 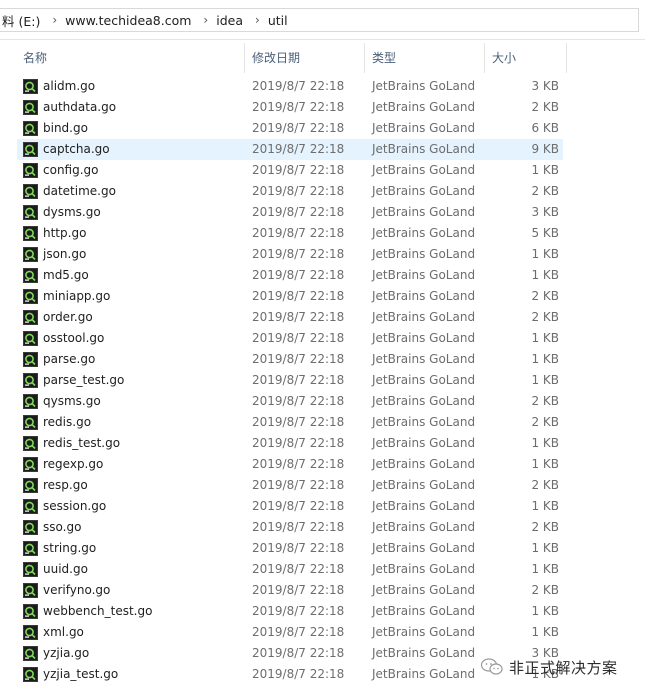 I want to click on file-name: http.go, so click(x=65, y=233).